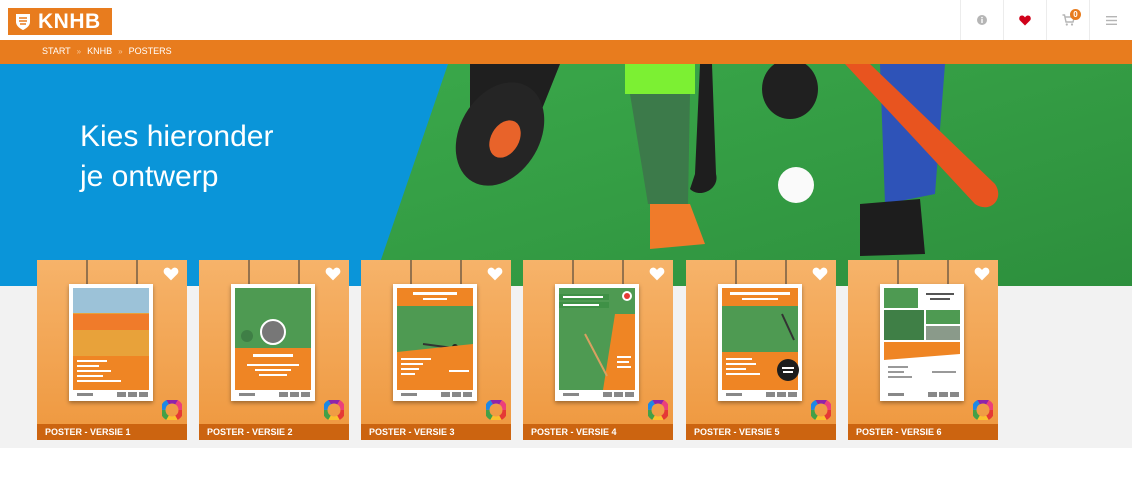 The height and width of the screenshot is (477, 1132). What do you see at coordinates (99, 51) in the screenshot?
I see `breadcrumb-knhb: KNHB` at bounding box center [99, 51].